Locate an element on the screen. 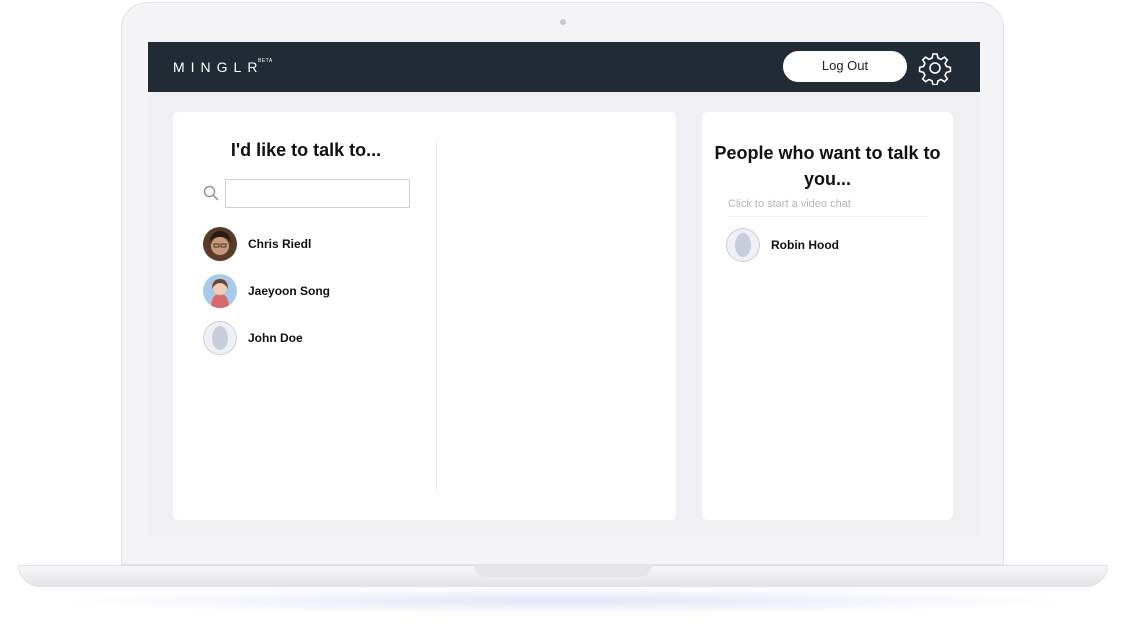 This screenshot has height=630, width=1126. contact-item: Jaeyoon Song is located at coordinates (313, 291).